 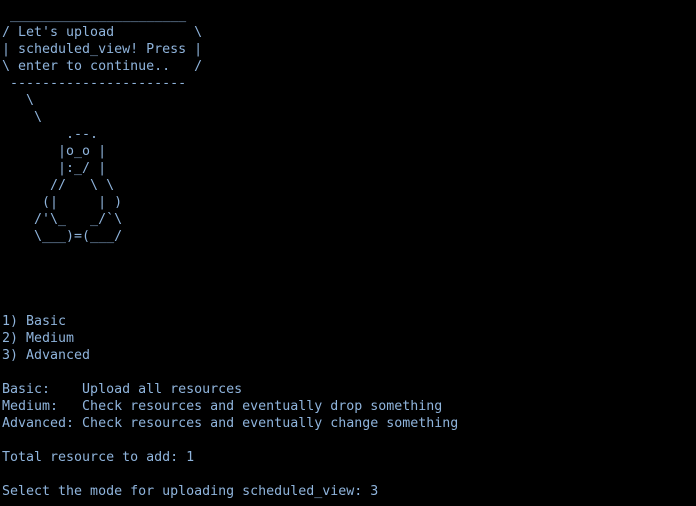 What do you see at coordinates (58, 185) in the screenshot?
I see `tux-ascii-line: // \ \` at bounding box center [58, 185].